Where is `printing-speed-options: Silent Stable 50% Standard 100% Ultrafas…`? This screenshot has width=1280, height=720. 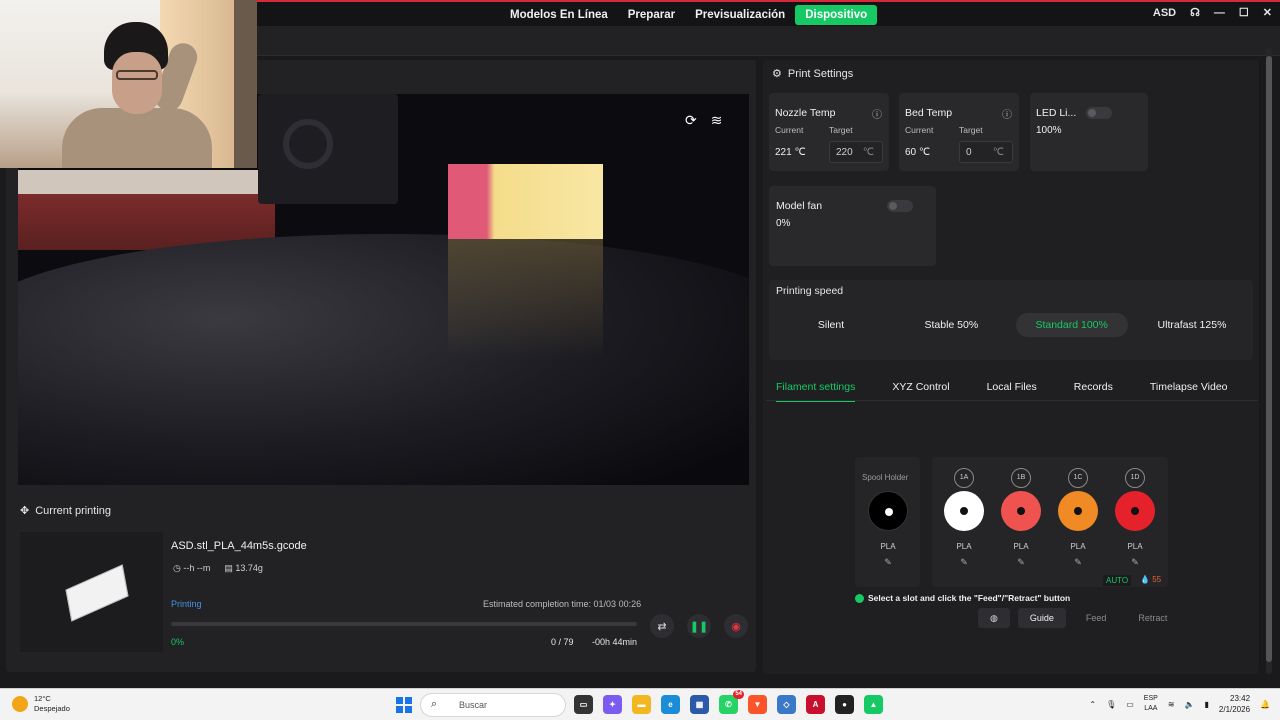 printing-speed-options: Silent Stable 50% Standard 100% Ultrafas… is located at coordinates (1011, 325).